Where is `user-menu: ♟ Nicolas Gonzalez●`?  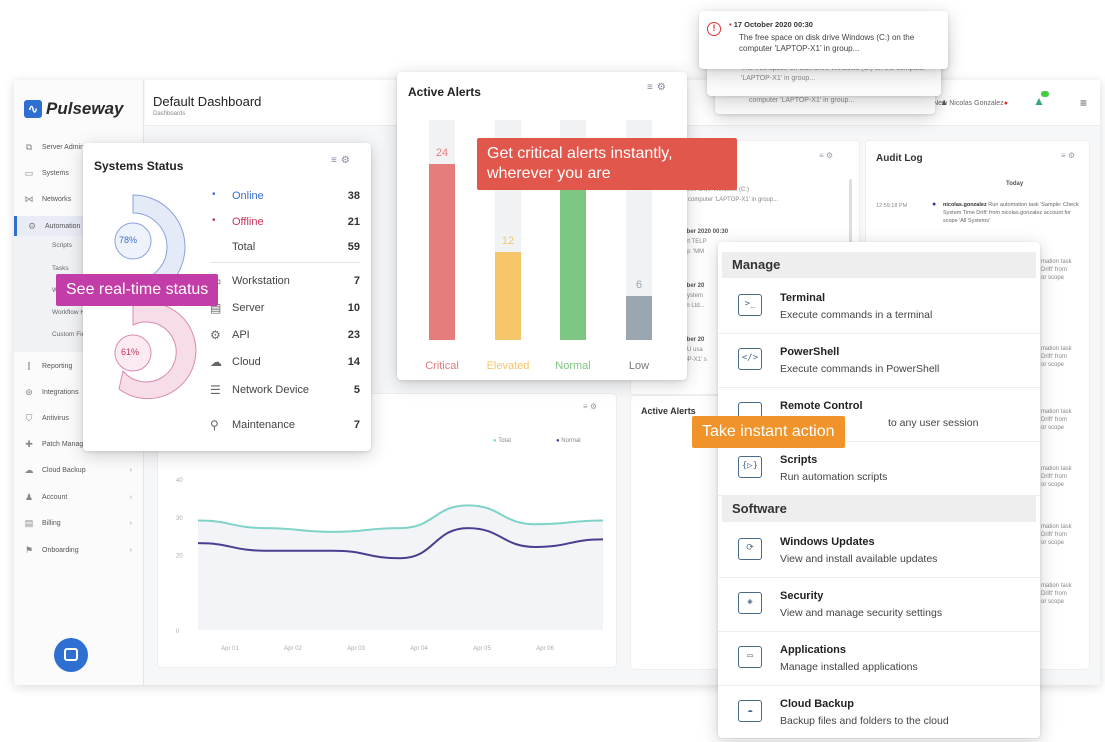 user-menu: ♟ Nicolas Gonzalez● is located at coordinates (974, 103).